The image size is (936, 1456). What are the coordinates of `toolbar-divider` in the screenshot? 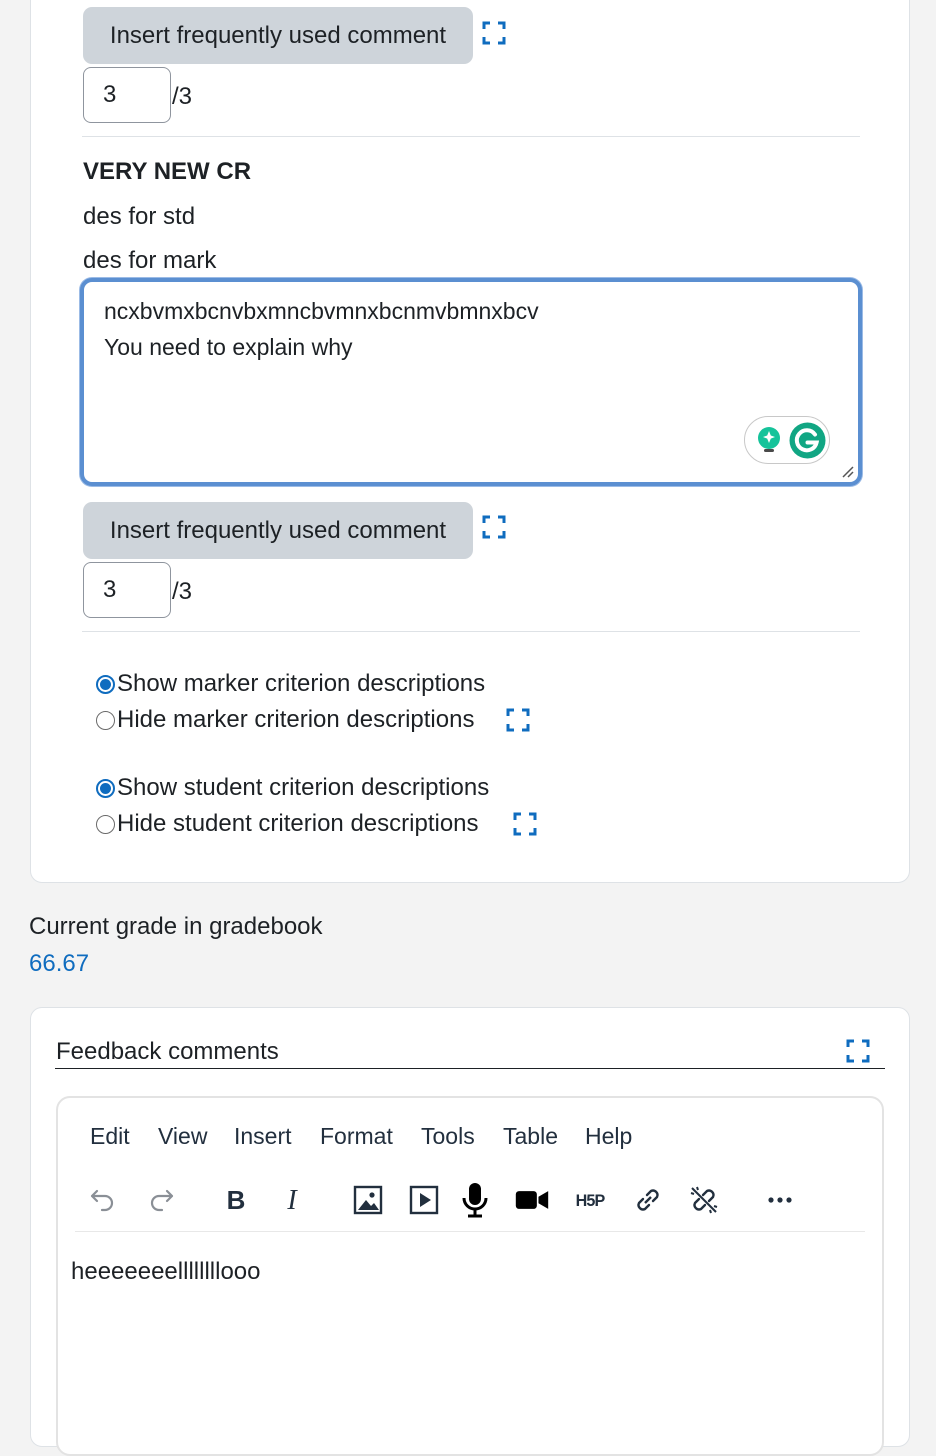 It's located at (470, 1231).